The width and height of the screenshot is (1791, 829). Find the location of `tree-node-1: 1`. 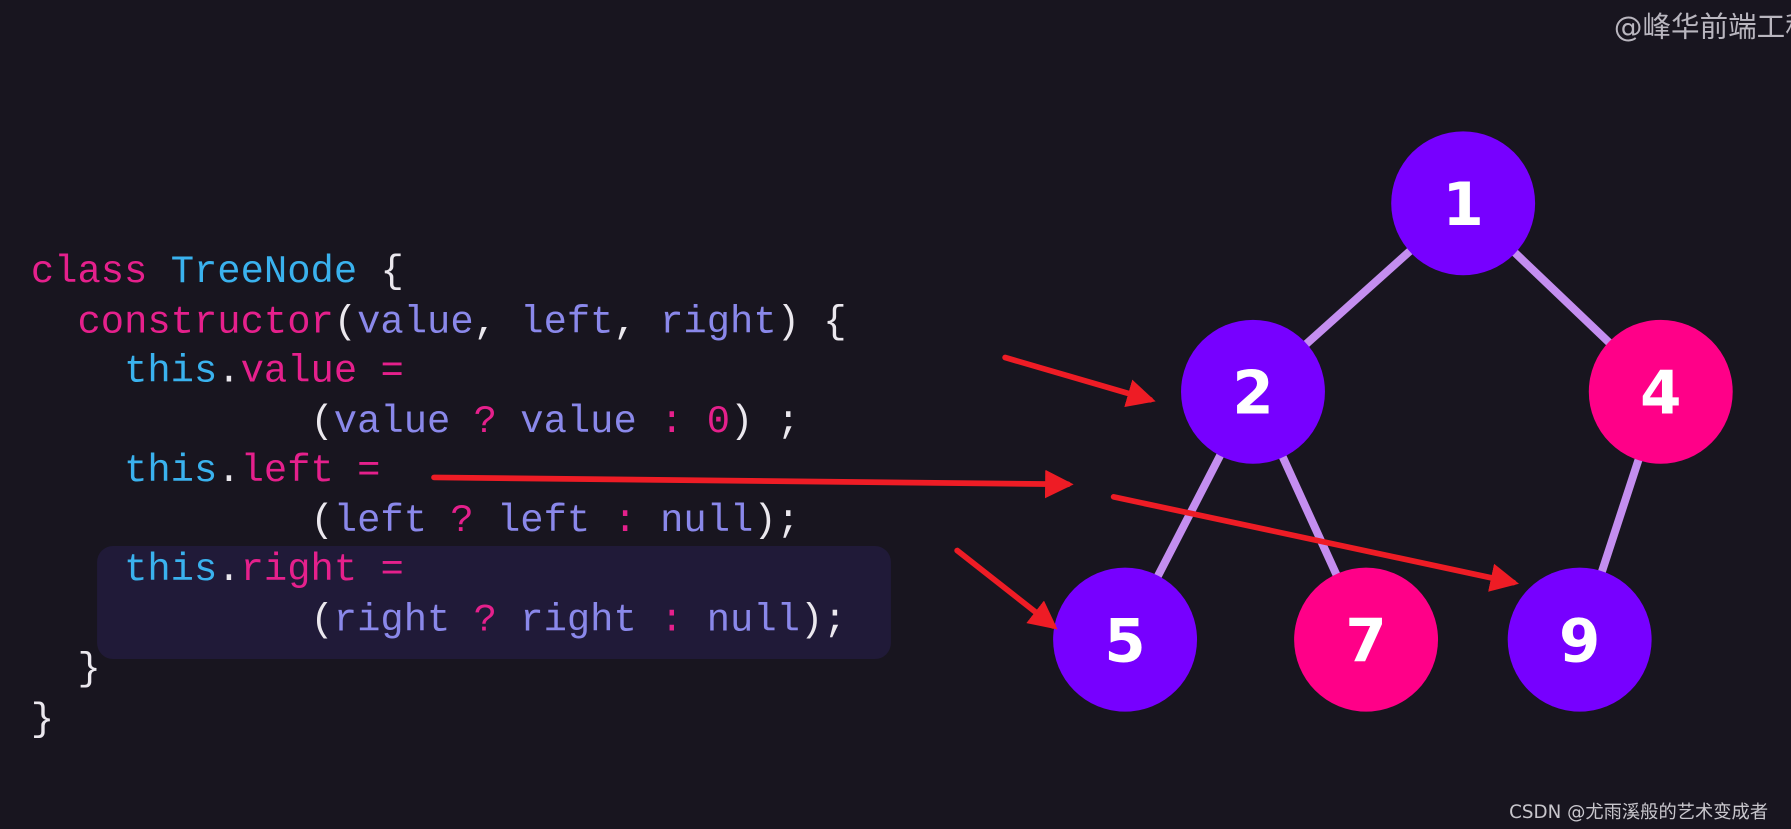

tree-node-1: 1 is located at coordinates (1463, 203).